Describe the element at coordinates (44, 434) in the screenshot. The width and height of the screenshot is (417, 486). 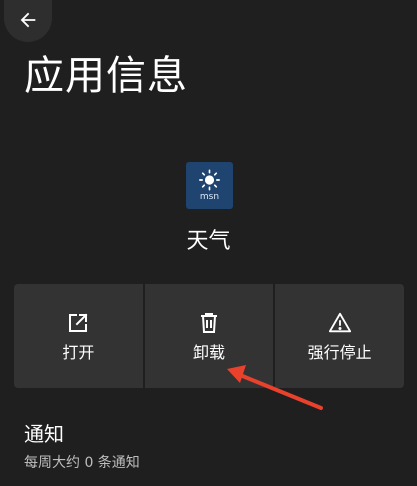
I see `notifications-title: 通知` at that location.